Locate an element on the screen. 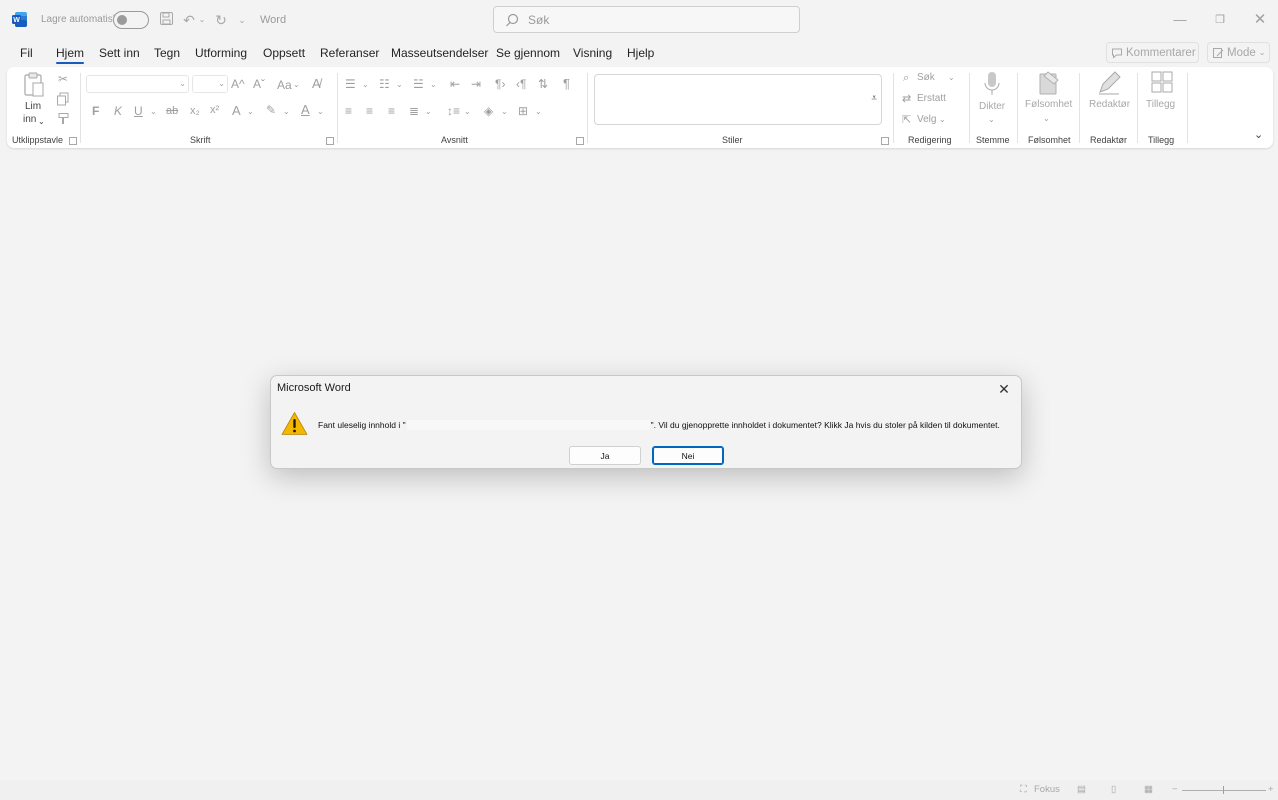 The width and height of the screenshot is (1278, 800). borders-dropdown-icon: ⌄ is located at coordinates (538, 112).